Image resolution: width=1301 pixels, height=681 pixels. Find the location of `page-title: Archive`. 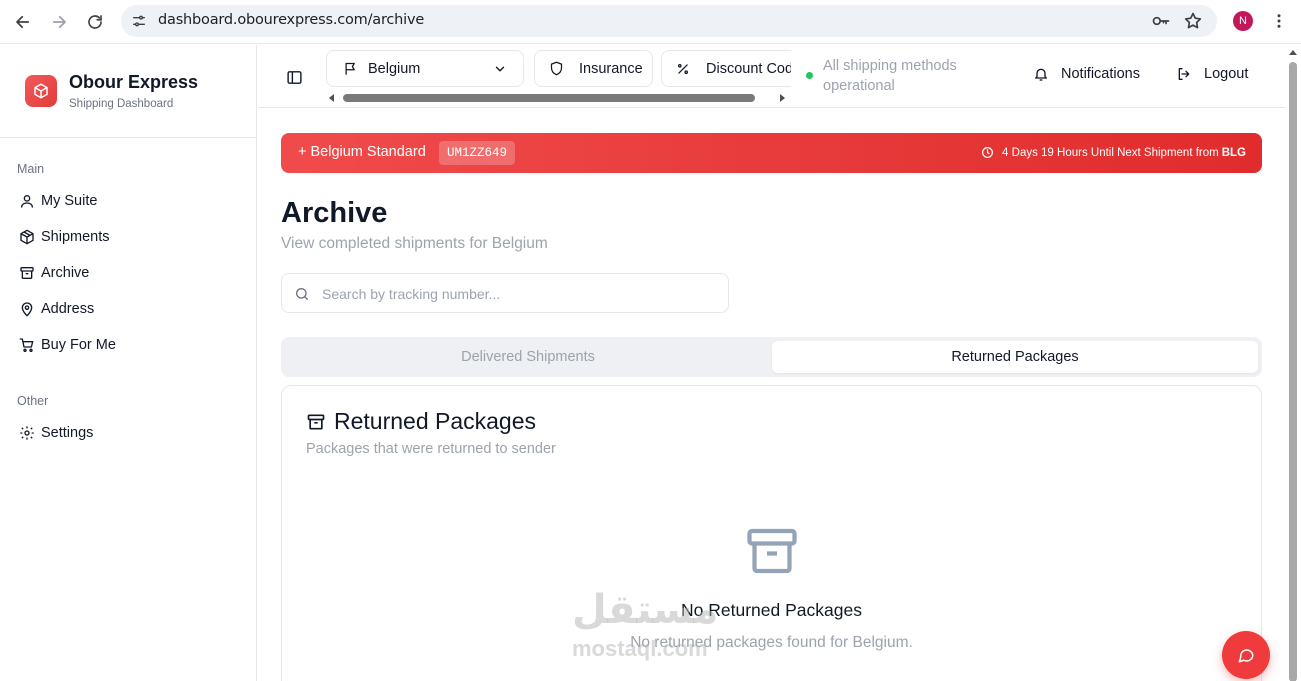

page-title: Archive is located at coordinates (334, 213).